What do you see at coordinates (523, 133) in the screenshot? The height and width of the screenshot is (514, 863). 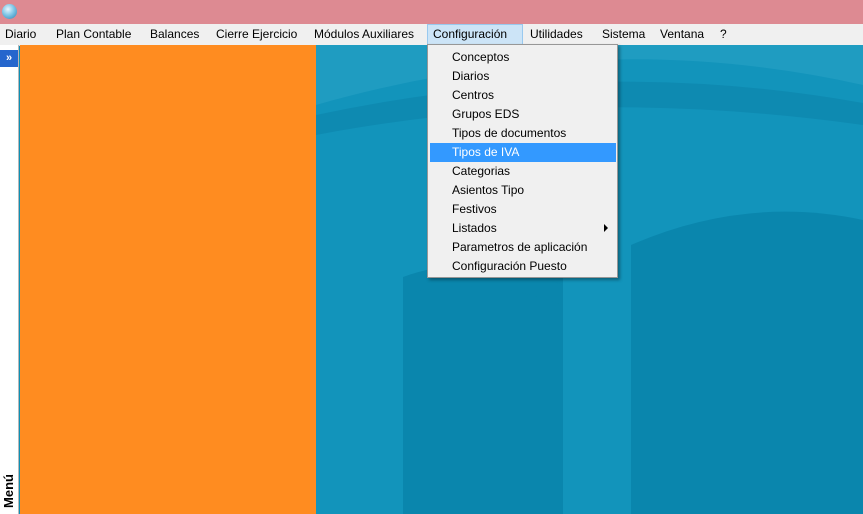 I see `menu-item-tipos-documentos: Tipos de documentos` at bounding box center [523, 133].